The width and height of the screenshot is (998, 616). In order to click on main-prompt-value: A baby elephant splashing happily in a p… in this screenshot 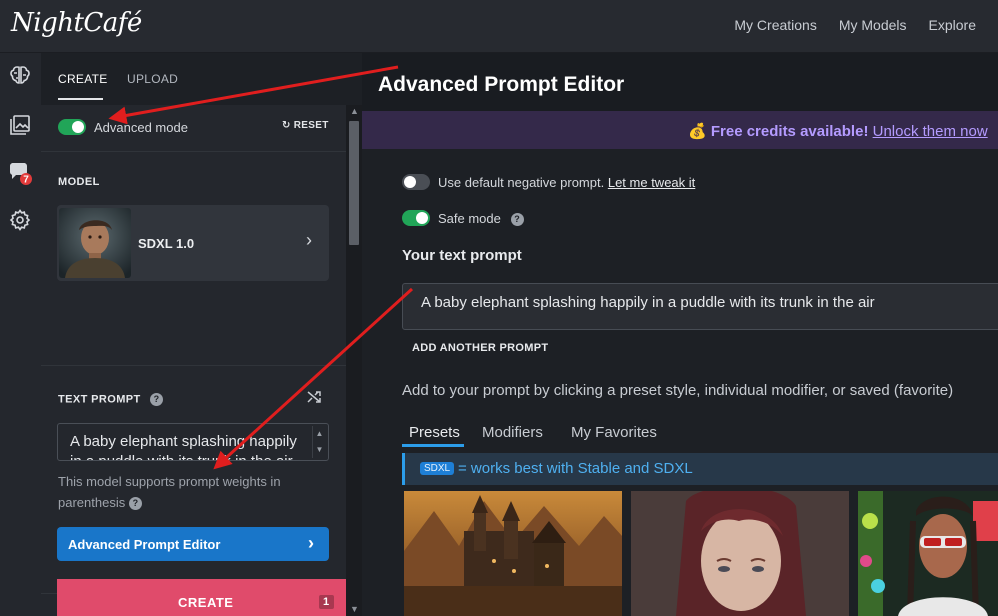, I will do `click(648, 302)`.